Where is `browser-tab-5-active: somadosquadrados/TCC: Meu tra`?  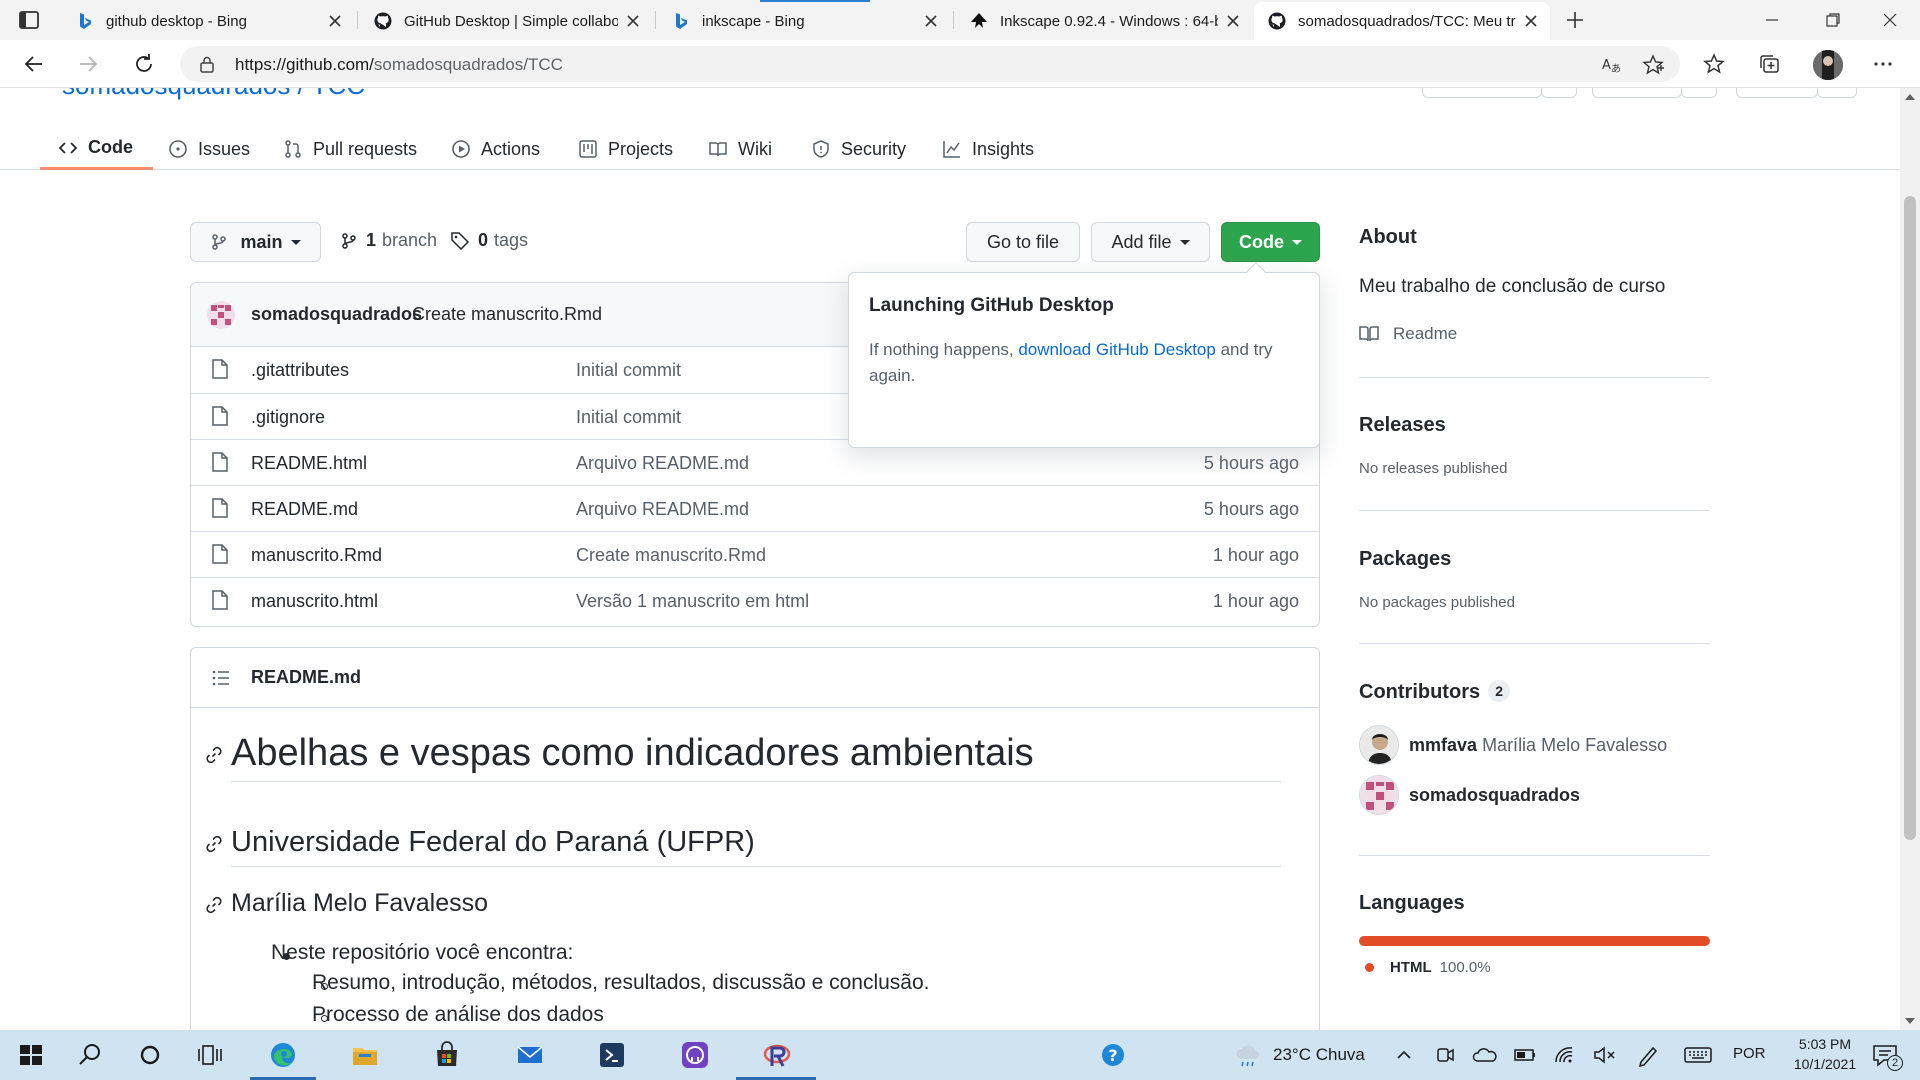
browser-tab-5-active: somadosquadrados/TCC: Meu tra is located at coordinates (1402, 21).